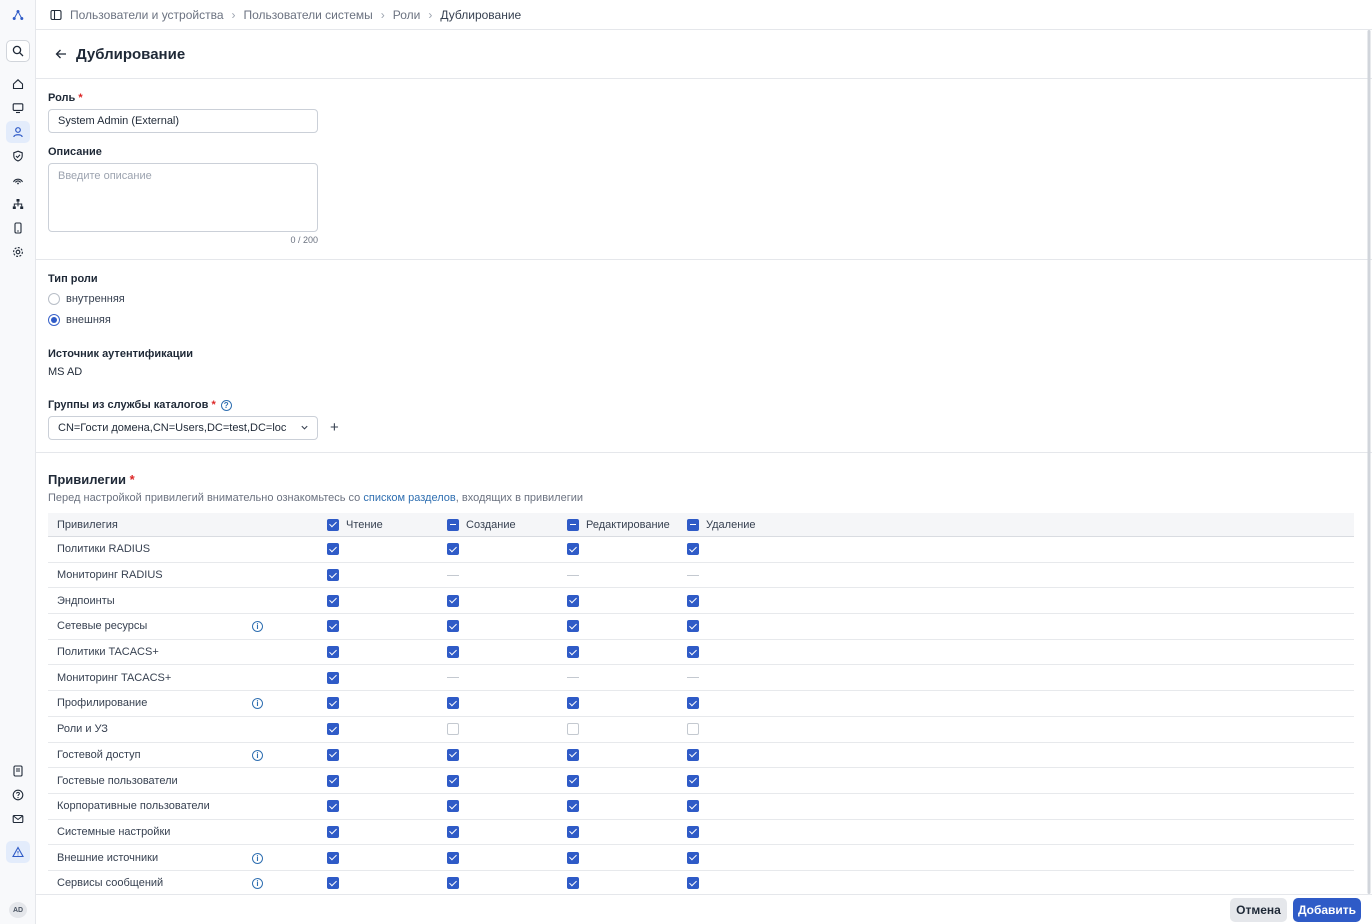  What do you see at coordinates (54, 299) in the screenshot?
I see `radio-circle` at bounding box center [54, 299].